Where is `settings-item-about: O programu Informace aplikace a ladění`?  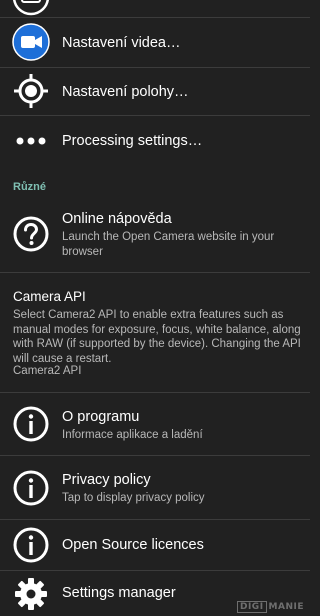 settings-item-about: O programu Informace aplikace a ladění is located at coordinates (155, 424).